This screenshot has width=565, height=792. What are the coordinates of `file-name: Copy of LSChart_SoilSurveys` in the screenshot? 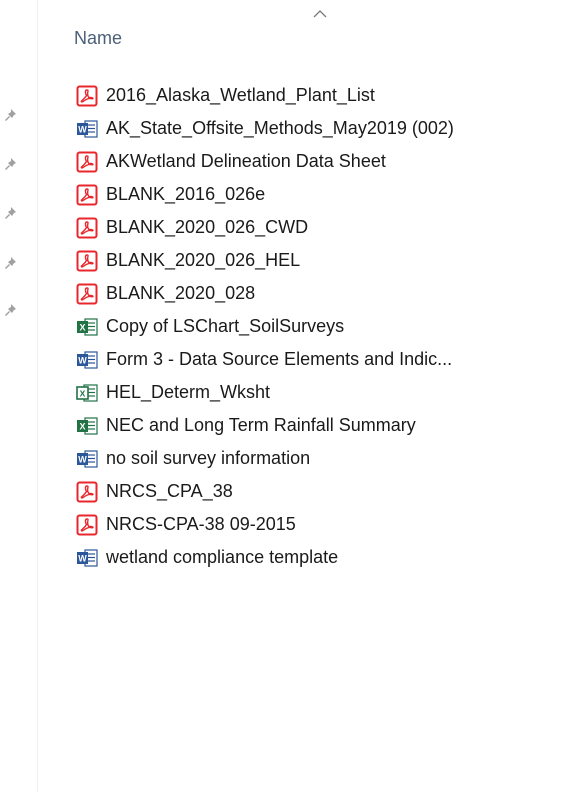 It's located at (225, 326).